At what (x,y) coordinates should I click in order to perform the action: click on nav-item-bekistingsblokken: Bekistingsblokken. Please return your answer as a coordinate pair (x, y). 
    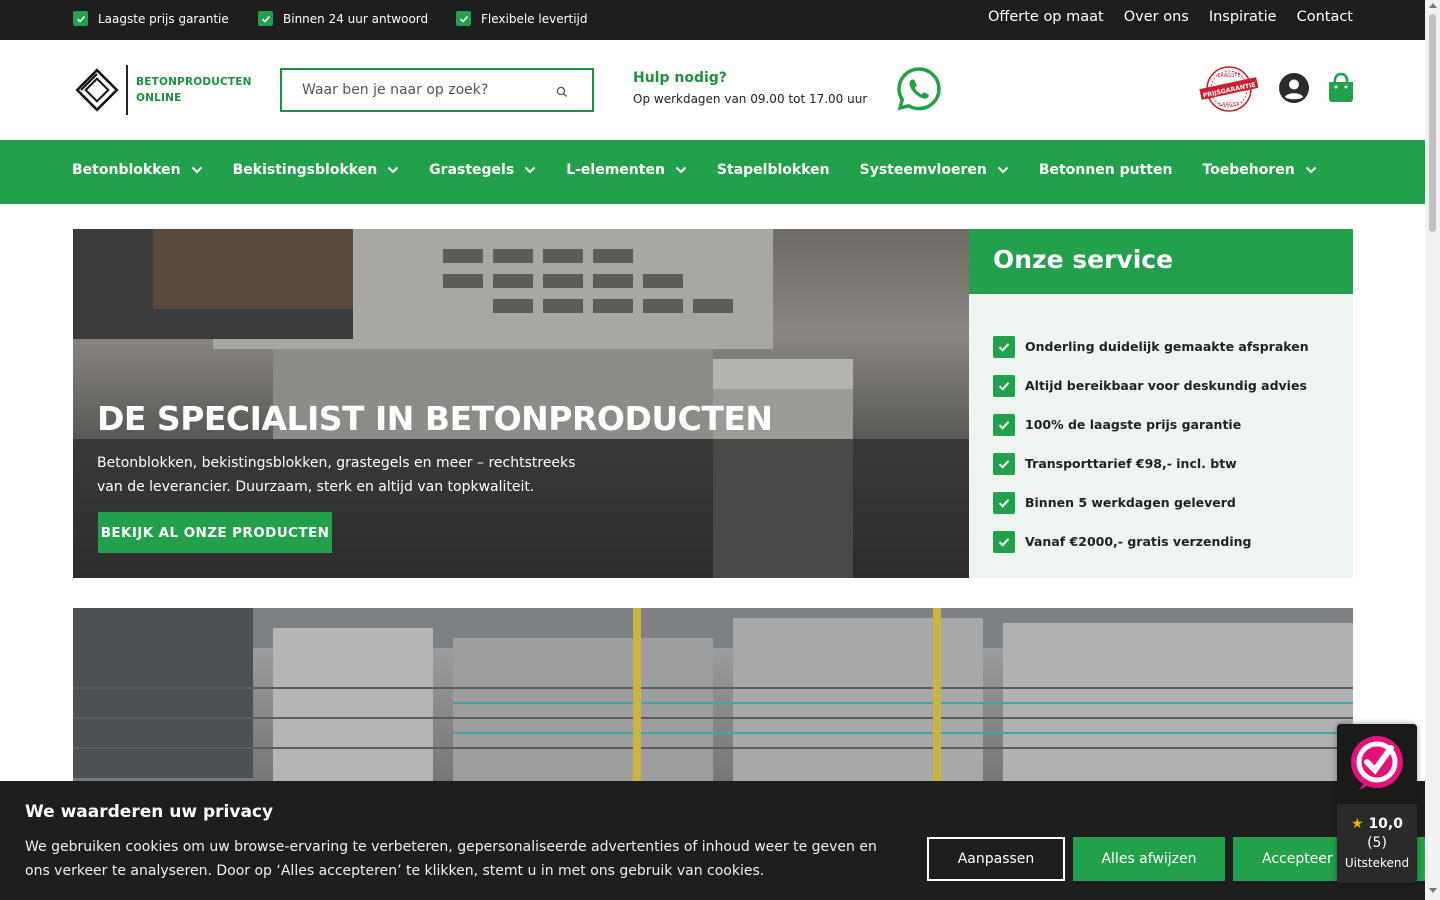
    Looking at the image, I should click on (316, 170).